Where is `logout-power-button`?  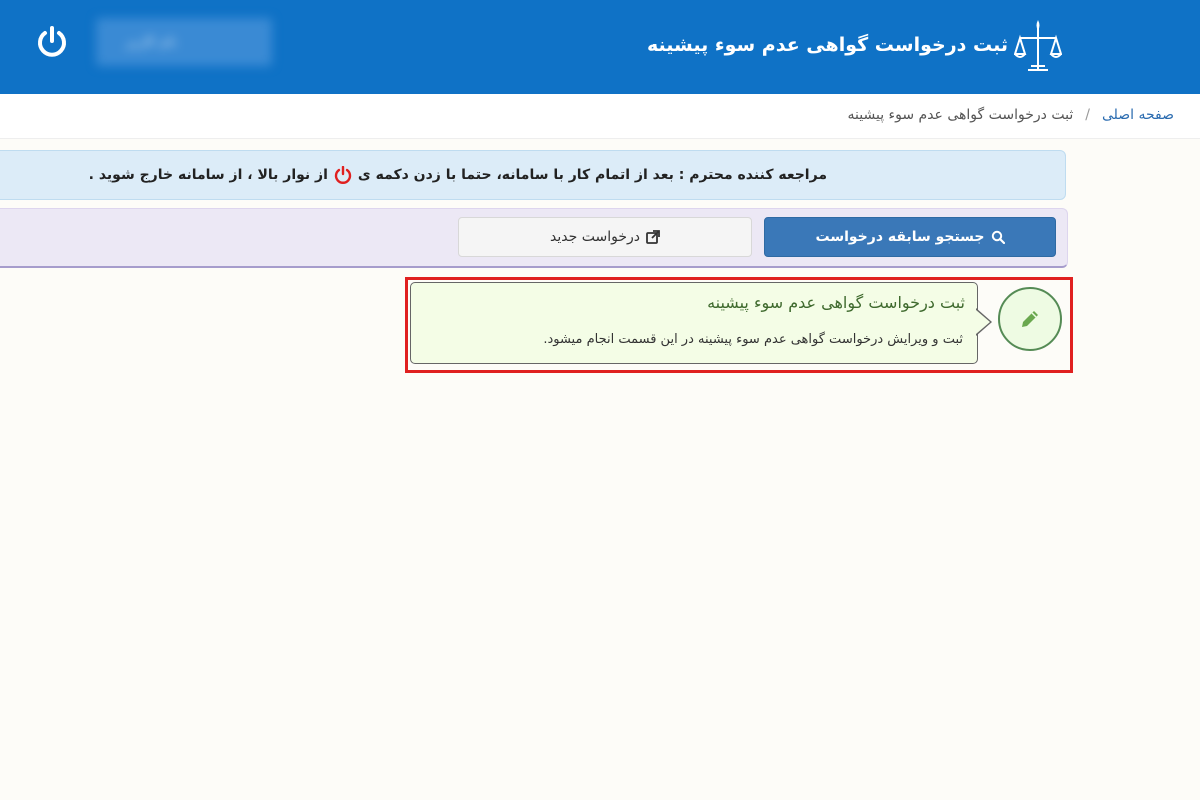
logout-power-button is located at coordinates (52, 42).